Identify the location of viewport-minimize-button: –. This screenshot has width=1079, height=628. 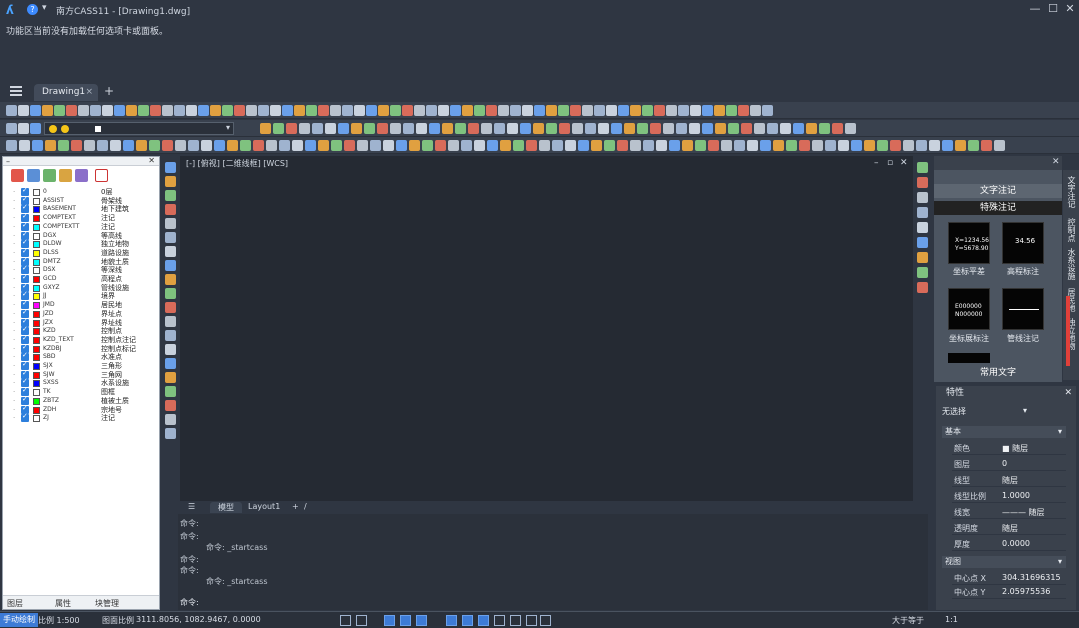
(876, 163).